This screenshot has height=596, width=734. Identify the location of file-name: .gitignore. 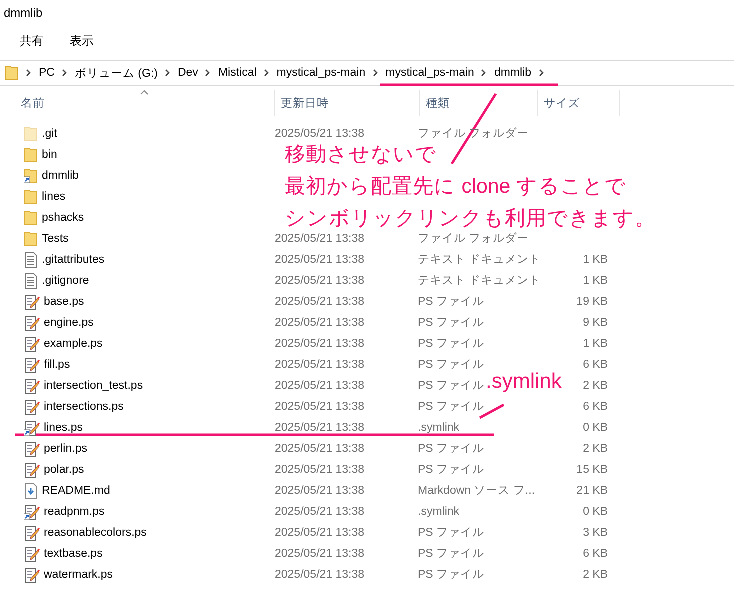
(66, 280).